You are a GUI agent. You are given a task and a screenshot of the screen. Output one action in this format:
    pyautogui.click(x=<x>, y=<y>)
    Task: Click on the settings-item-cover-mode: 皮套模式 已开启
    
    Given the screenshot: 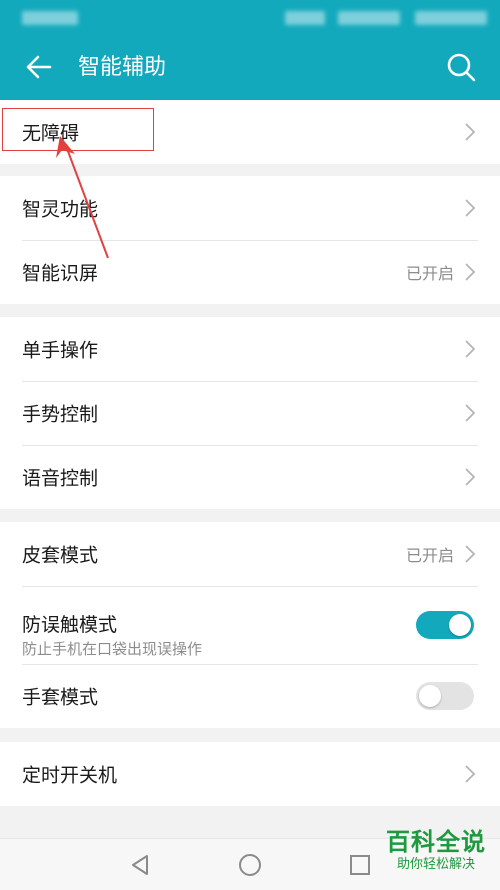 What is the action you would take?
    pyautogui.click(x=250, y=554)
    